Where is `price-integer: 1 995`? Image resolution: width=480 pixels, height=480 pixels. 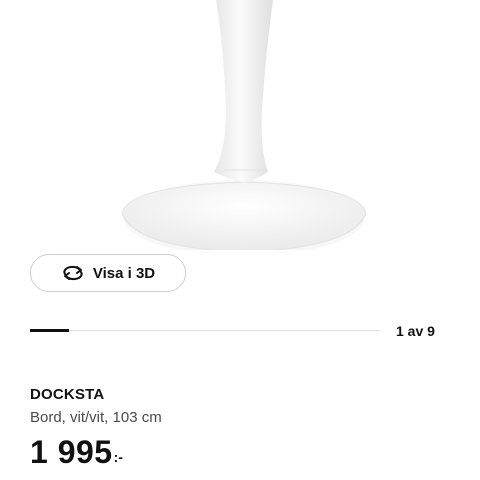 price-integer: 1 995 is located at coordinates (71, 452).